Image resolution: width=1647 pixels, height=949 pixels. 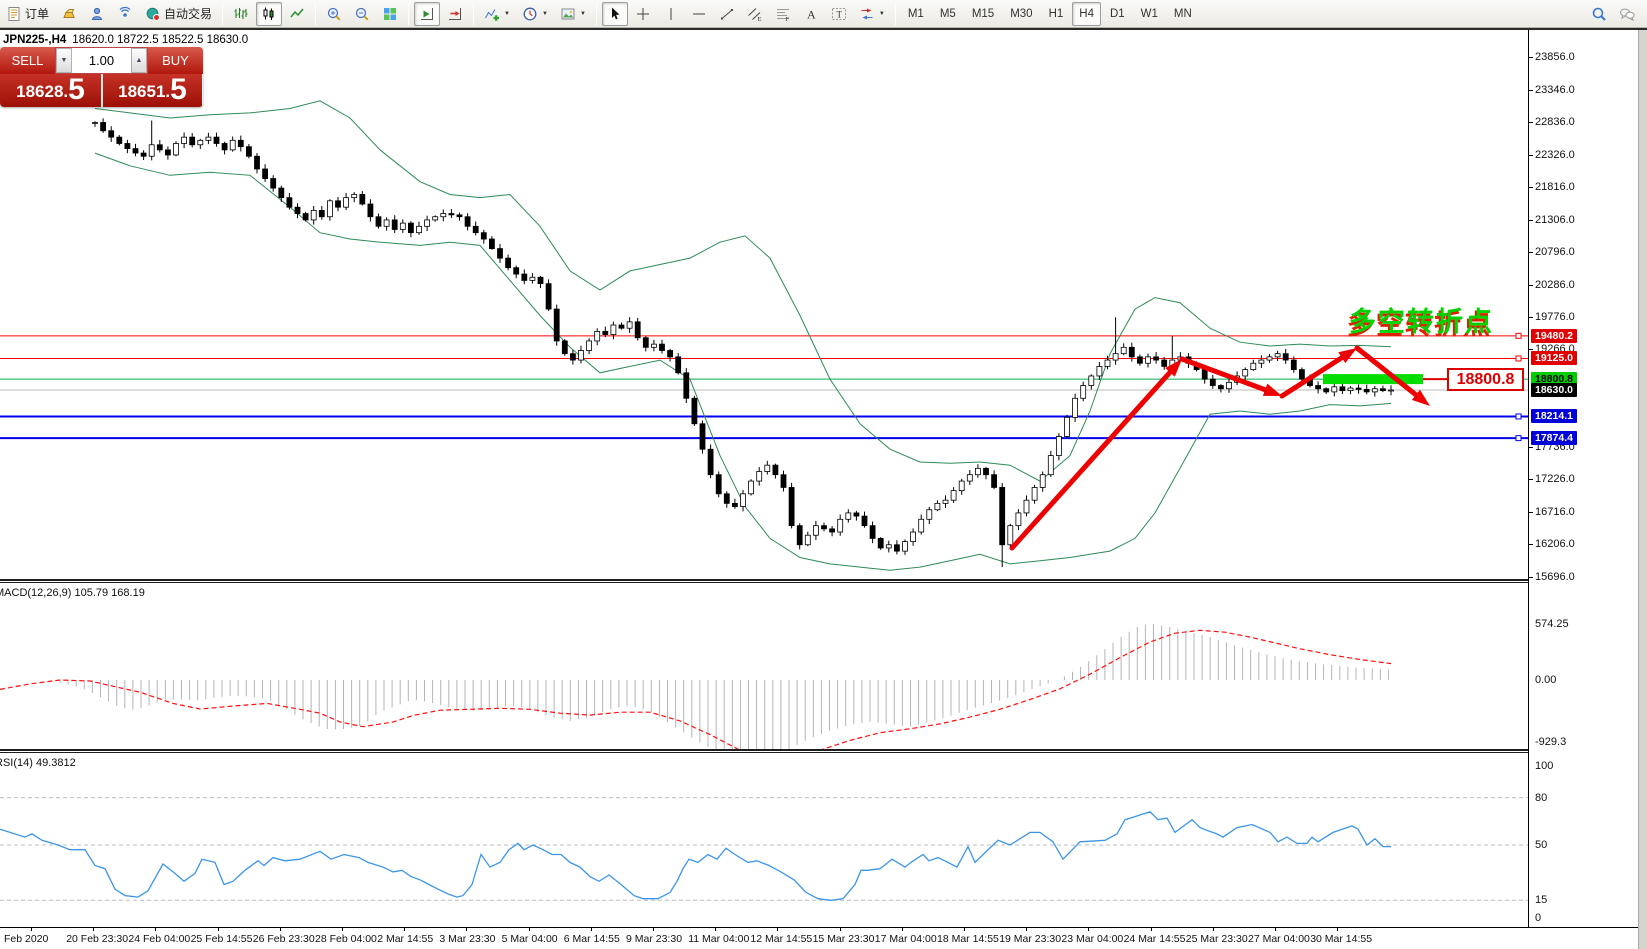 What do you see at coordinates (614, 13) in the screenshot?
I see `cursor-button` at bounding box center [614, 13].